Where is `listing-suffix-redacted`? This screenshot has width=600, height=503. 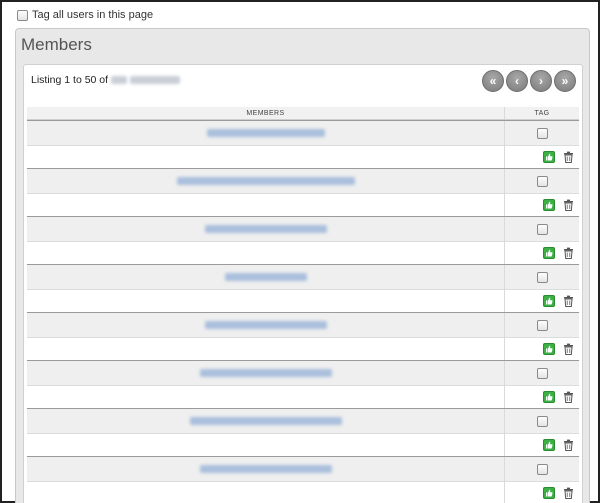 listing-suffix-redacted is located at coordinates (155, 80).